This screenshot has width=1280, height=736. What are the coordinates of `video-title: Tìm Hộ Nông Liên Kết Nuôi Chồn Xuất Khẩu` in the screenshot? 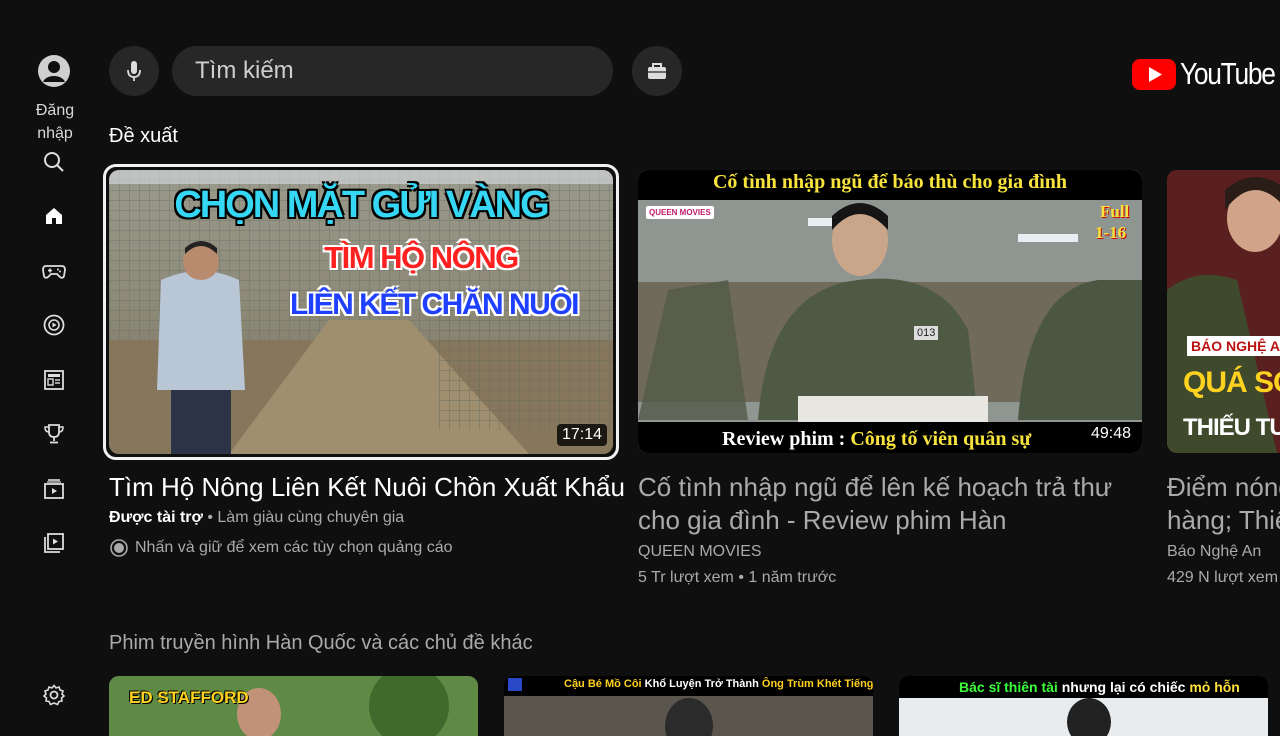 It's located at (367, 487).